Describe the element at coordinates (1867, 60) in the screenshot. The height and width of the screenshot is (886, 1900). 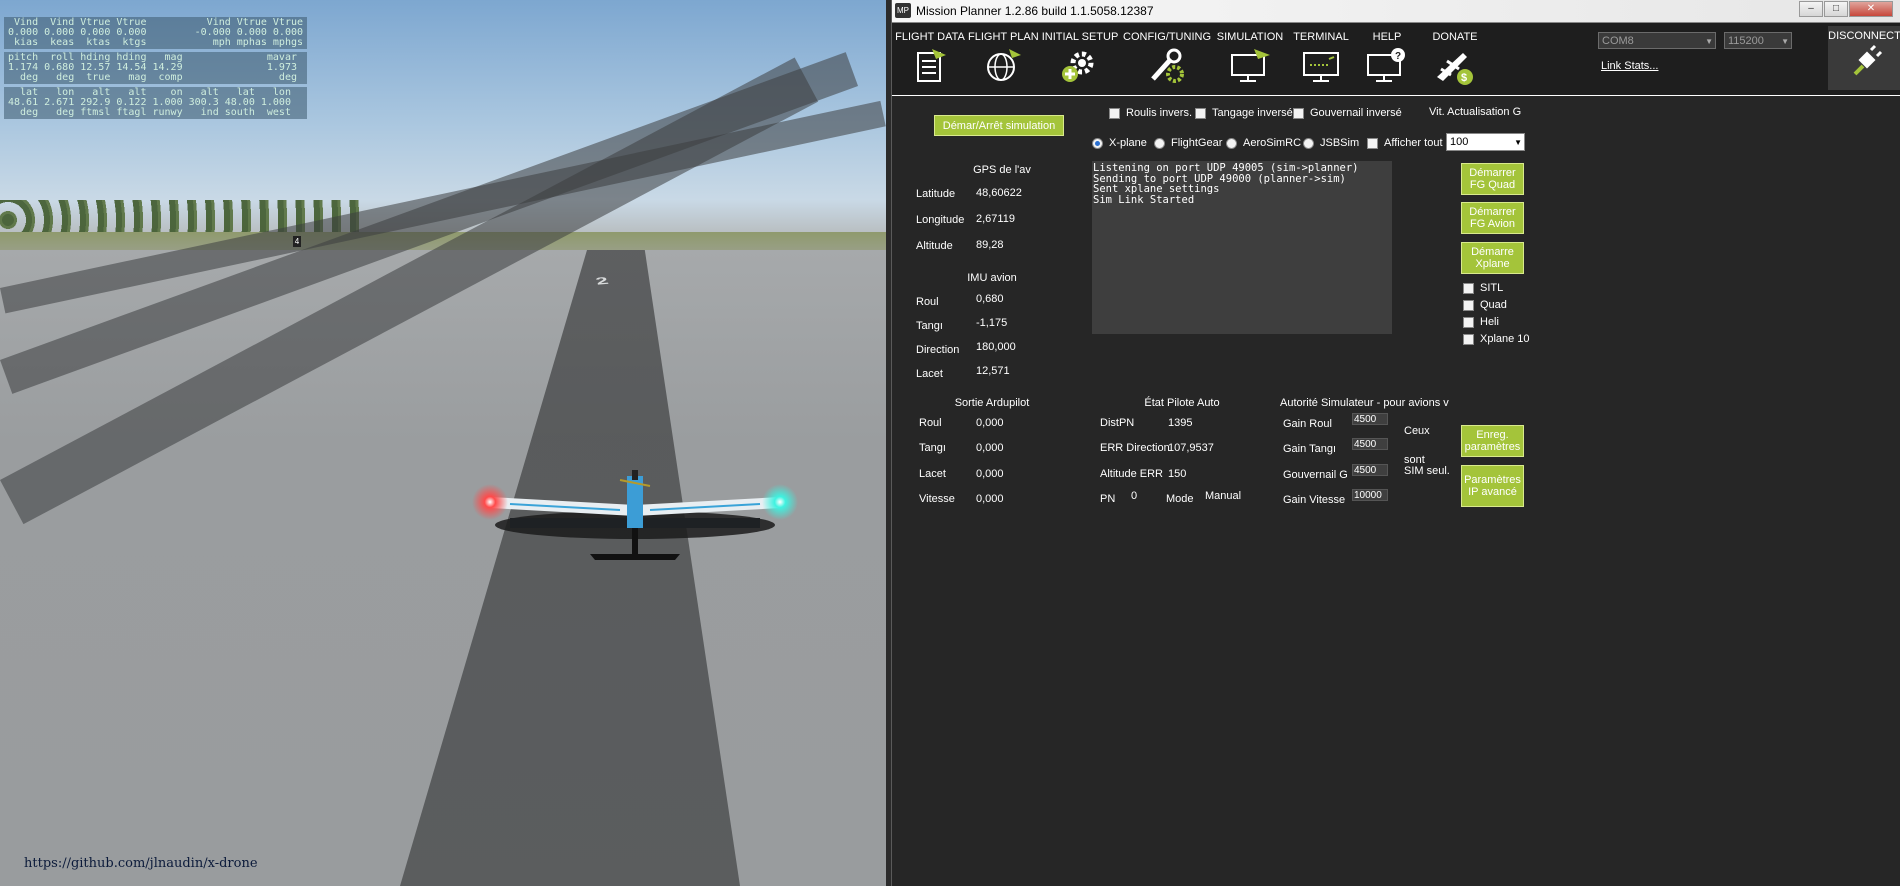
I see `plug-icon` at that location.